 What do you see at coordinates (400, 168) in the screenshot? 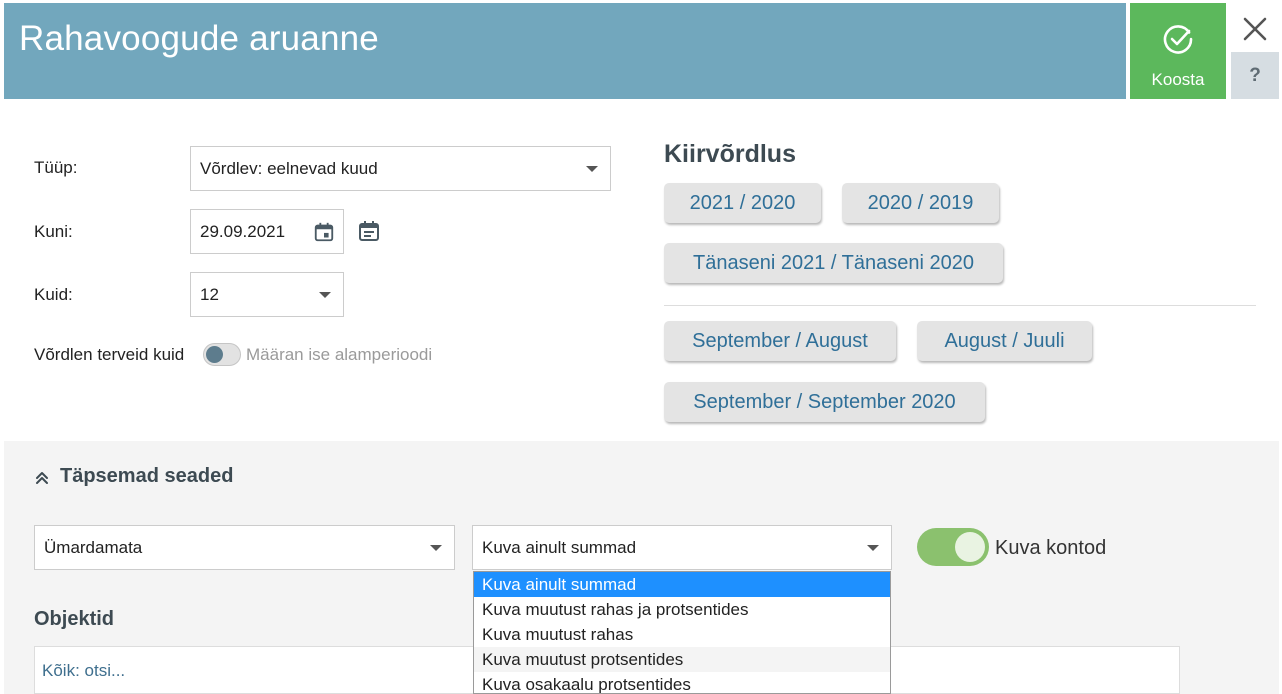
I see `type-select: Võrdlev: eelnevad kuud` at bounding box center [400, 168].